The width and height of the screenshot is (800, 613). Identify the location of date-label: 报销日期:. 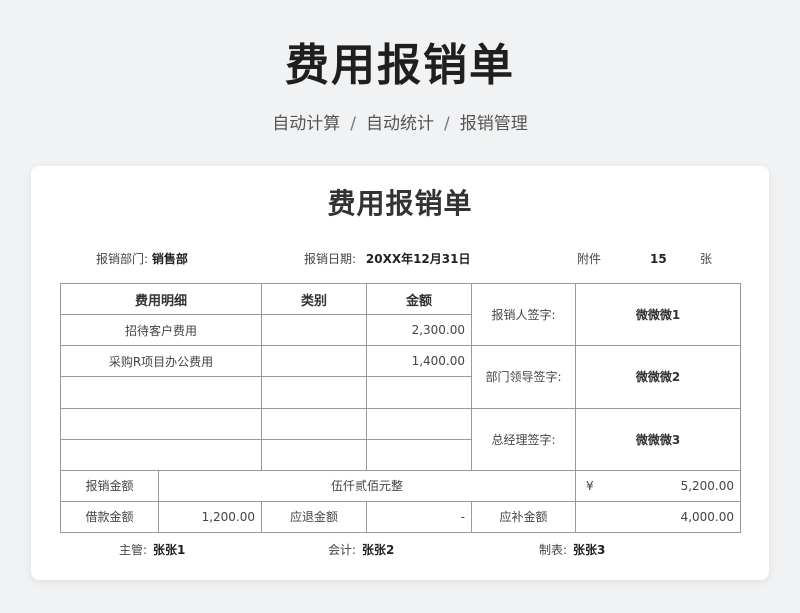
(330, 259).